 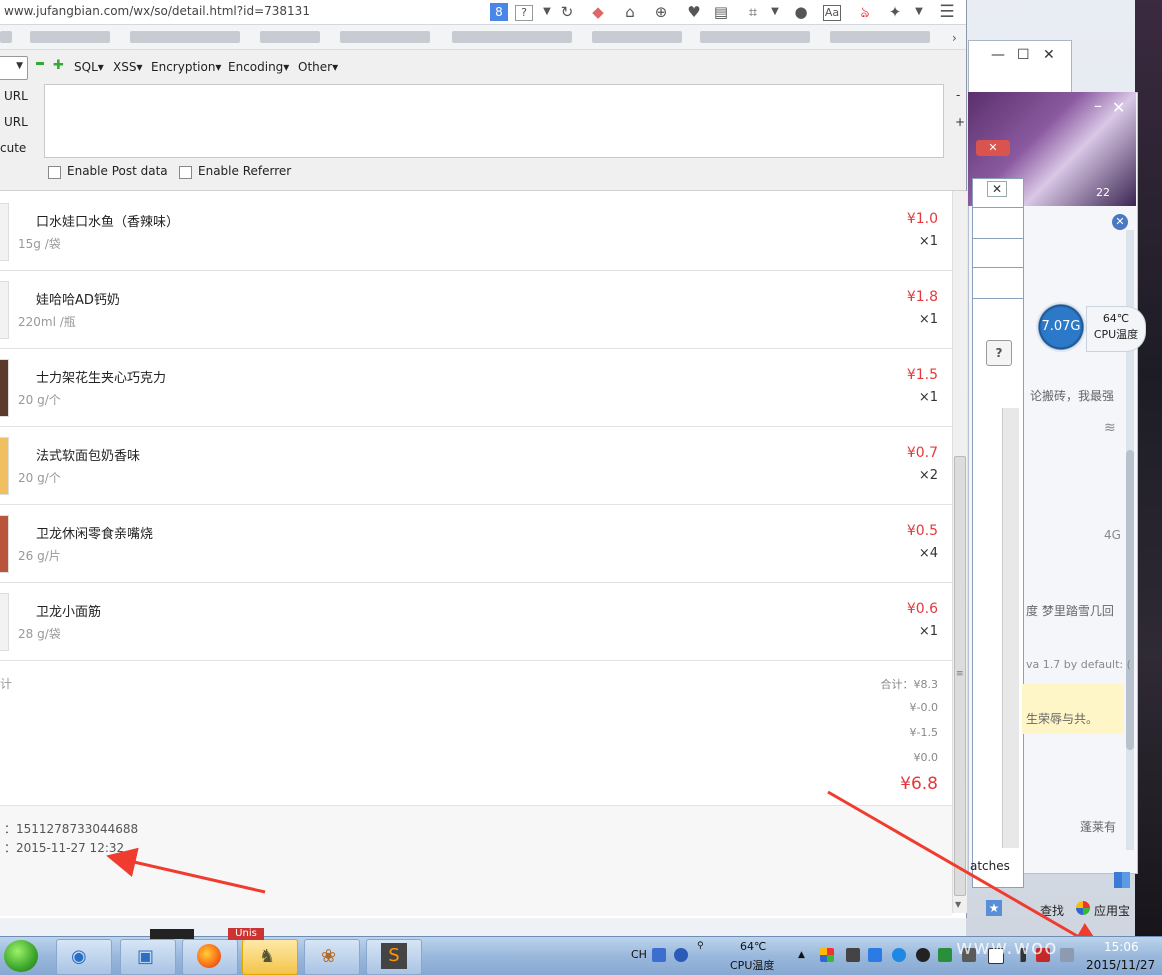 What do you see at coordinates (1049, 55) in the screenshot?
I see `close-icon: ✕` at bounding box center [1049, 55].